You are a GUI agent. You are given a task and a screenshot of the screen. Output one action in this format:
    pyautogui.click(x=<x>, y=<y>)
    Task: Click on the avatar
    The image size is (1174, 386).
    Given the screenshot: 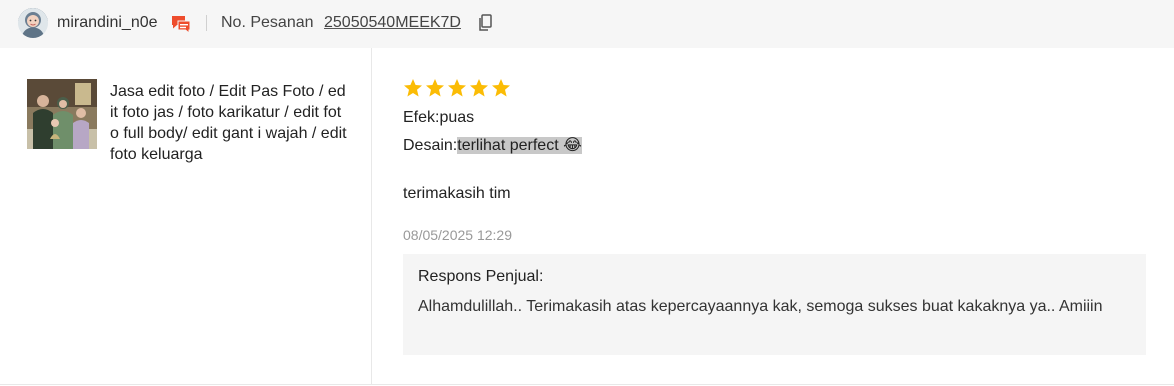 What is the action you would take?
    pyautogui.click(x=33, y=23)
    